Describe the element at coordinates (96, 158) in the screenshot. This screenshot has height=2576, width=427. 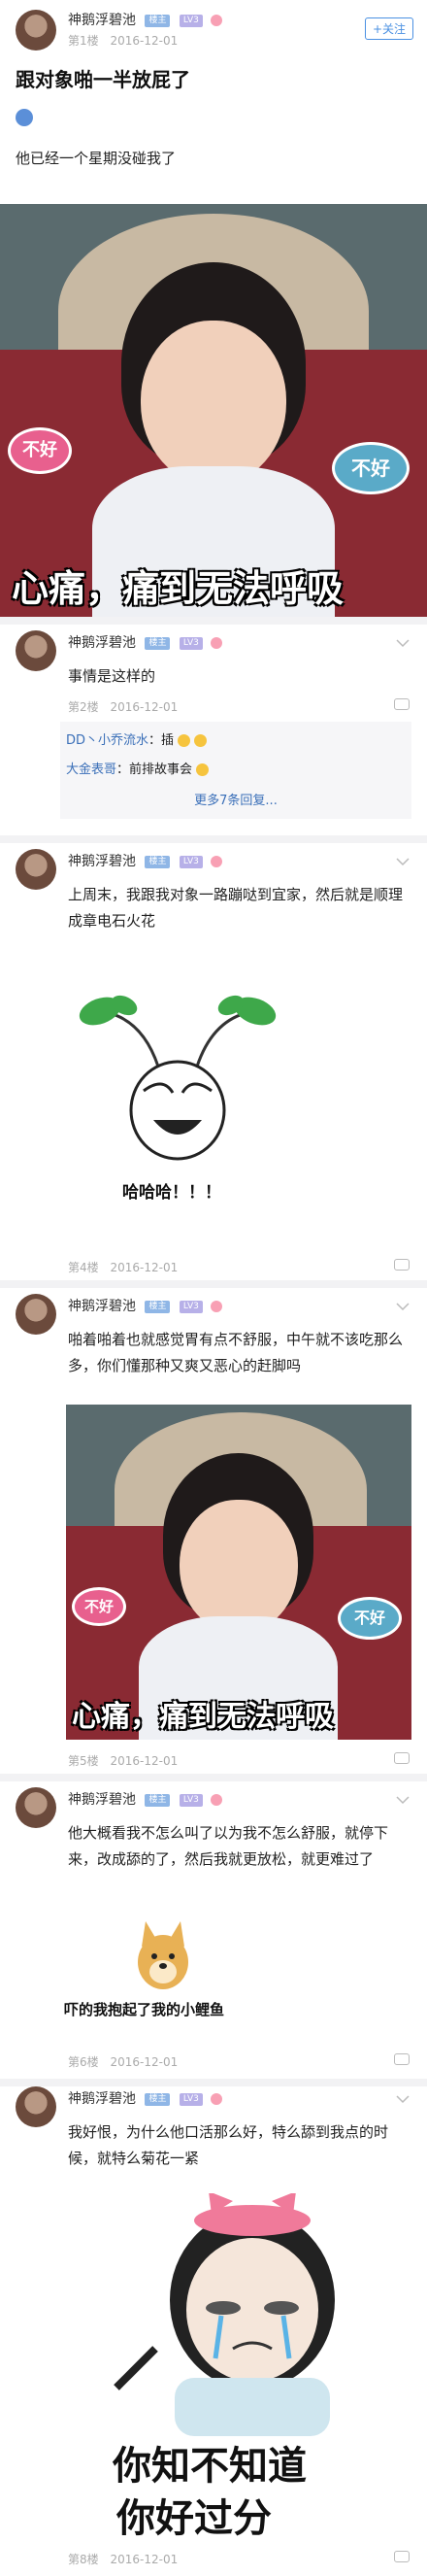
I see `post-text: 他已经一个星期没碰我了` at that location.